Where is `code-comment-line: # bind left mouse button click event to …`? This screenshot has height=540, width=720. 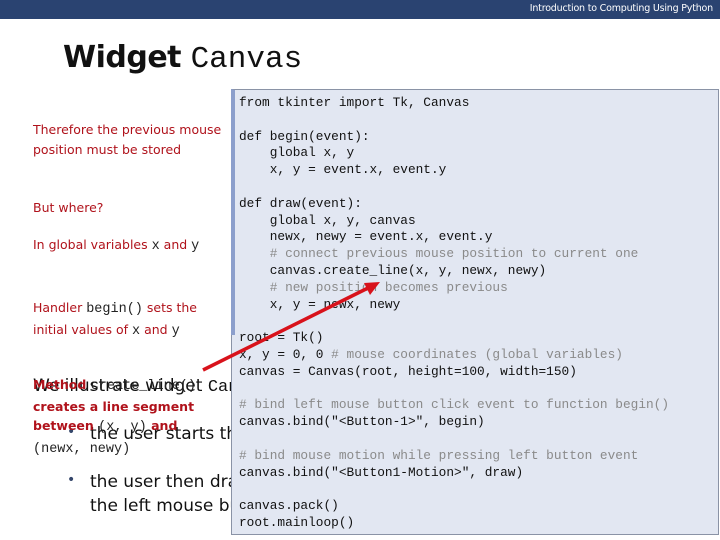
code-comment-line: # bind left mouse button click event to … is located at coordinates (454, 405).